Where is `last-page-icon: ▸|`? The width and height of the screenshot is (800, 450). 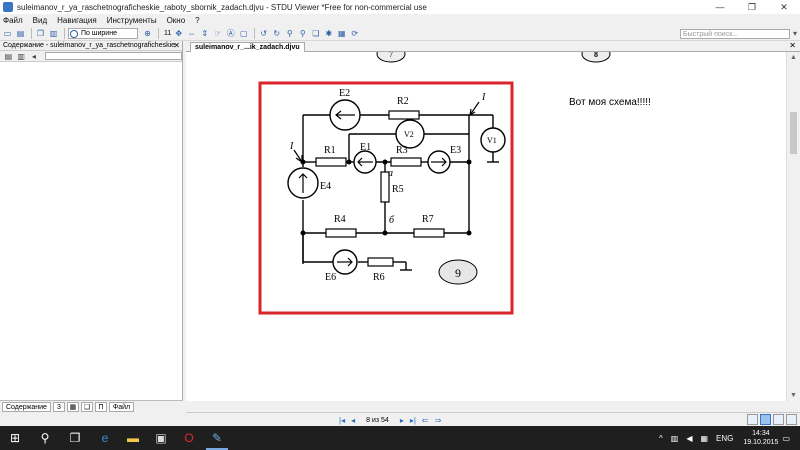 last-page-icon: ▸| is located at coordinates (413, 420).